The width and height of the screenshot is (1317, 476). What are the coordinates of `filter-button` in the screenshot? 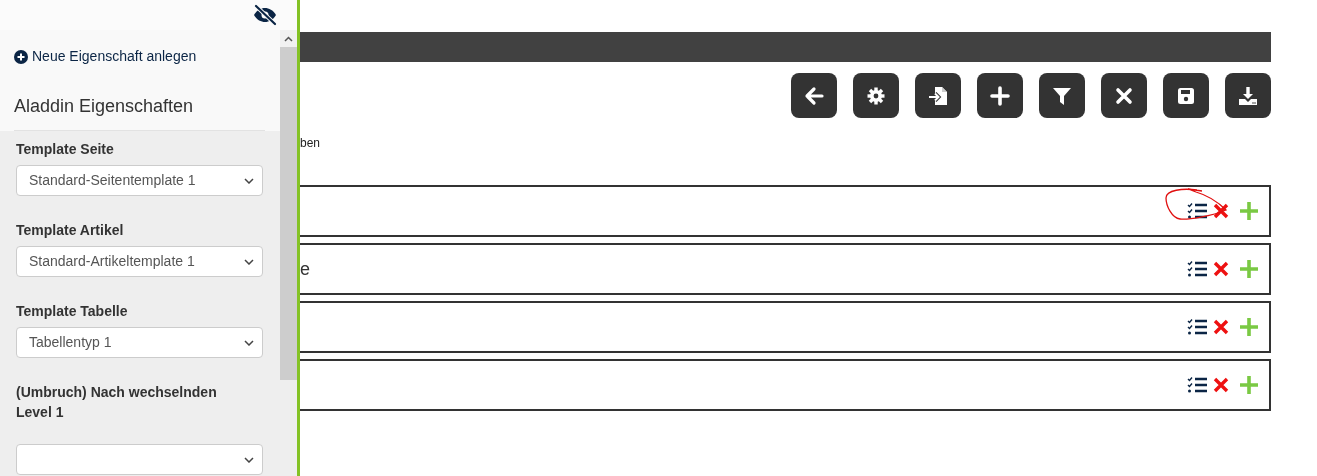 It's located at (1062, 95).